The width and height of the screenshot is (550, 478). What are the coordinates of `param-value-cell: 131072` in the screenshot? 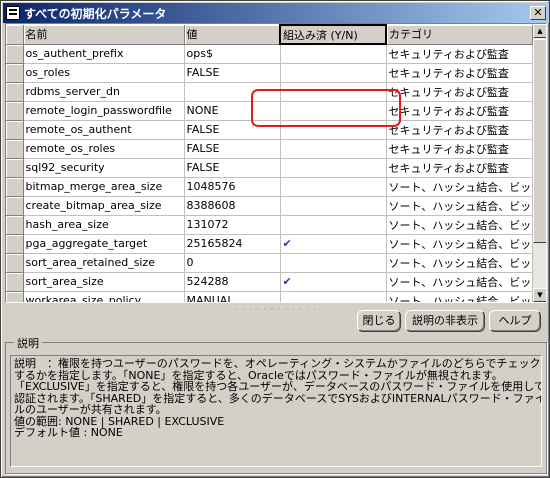 It's located at (232, 225).